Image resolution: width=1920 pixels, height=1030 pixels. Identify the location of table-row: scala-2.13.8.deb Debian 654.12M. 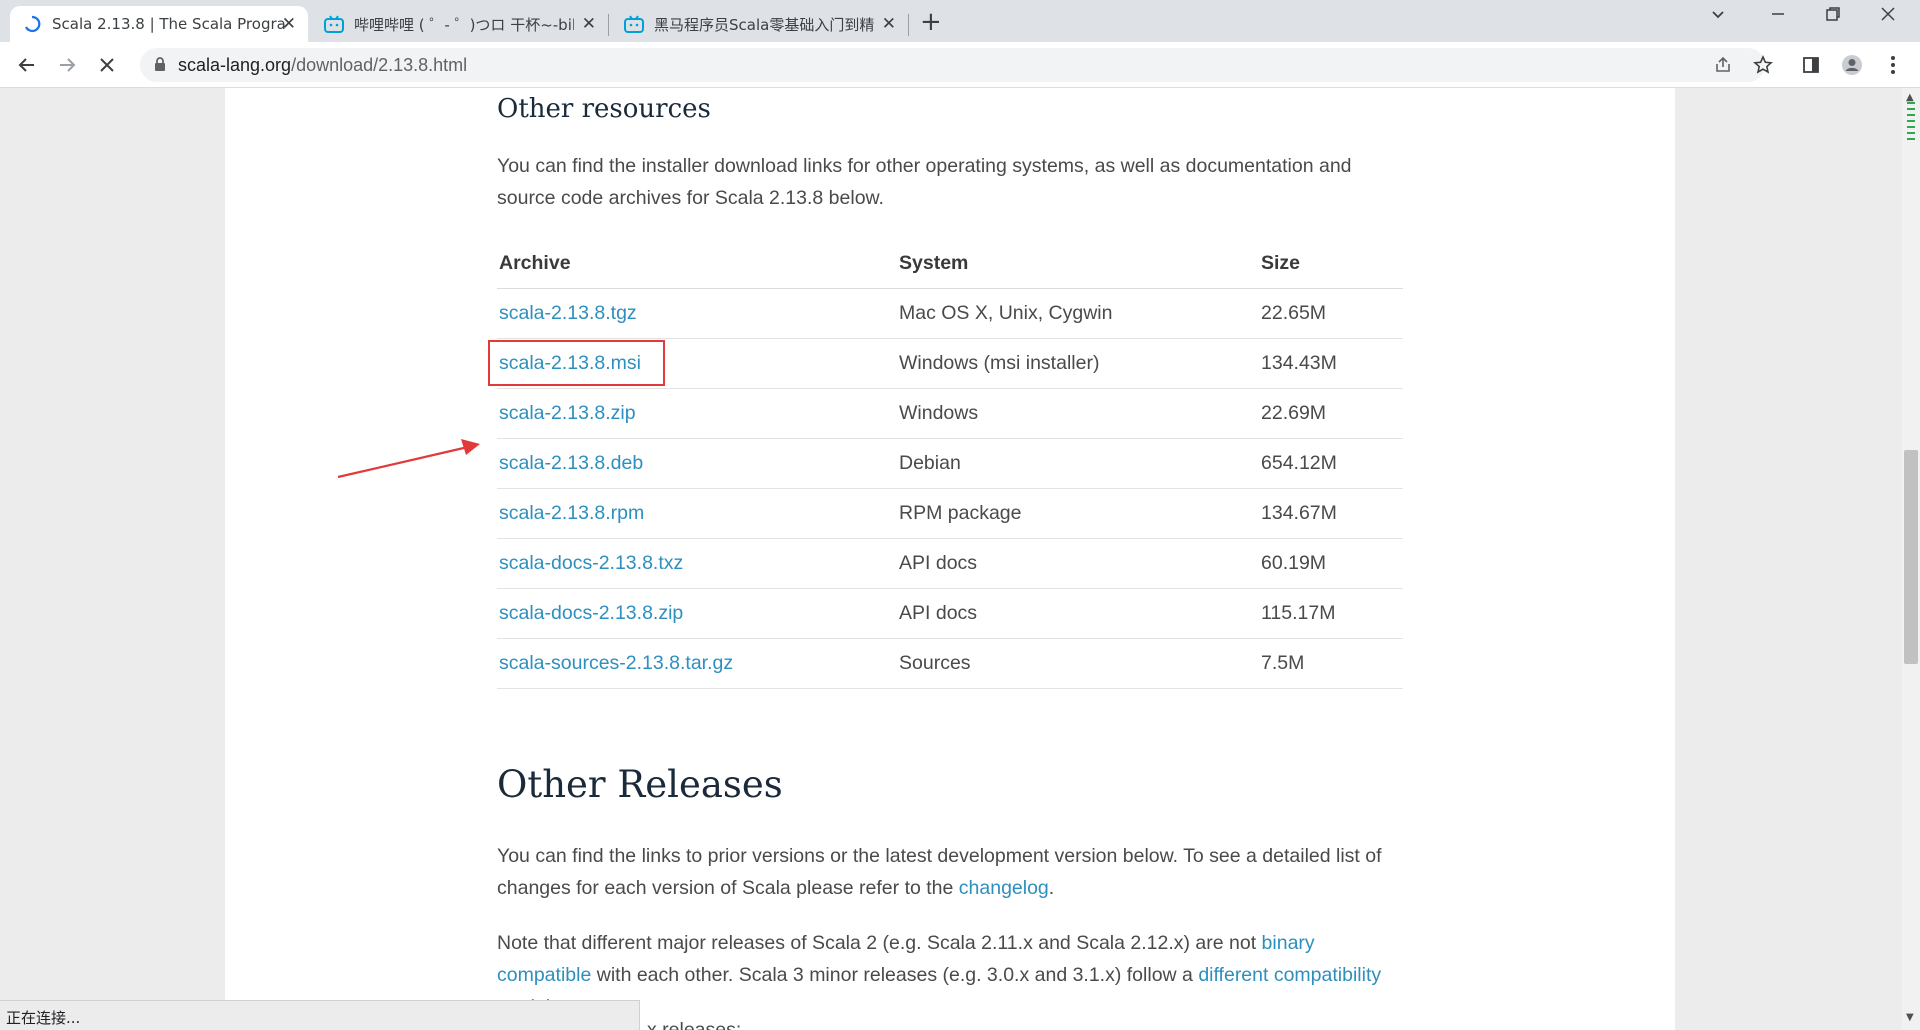
(950, 463).